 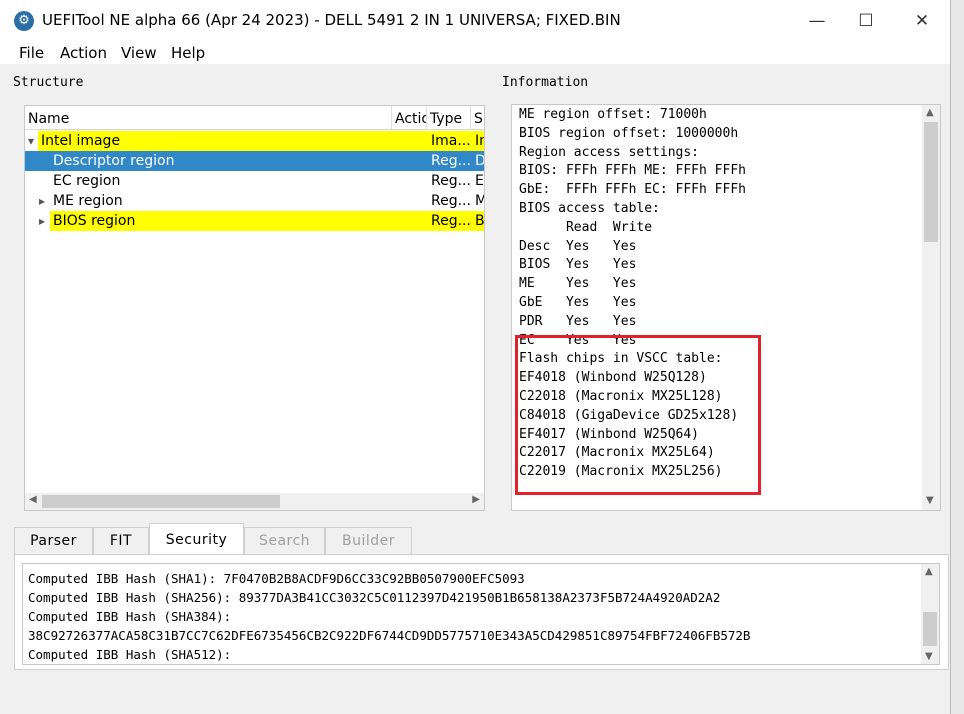 What do you see at coordinates (188, 53) in the screenshot?
I see `menu-help: Help` at bounding box center [188, 53].